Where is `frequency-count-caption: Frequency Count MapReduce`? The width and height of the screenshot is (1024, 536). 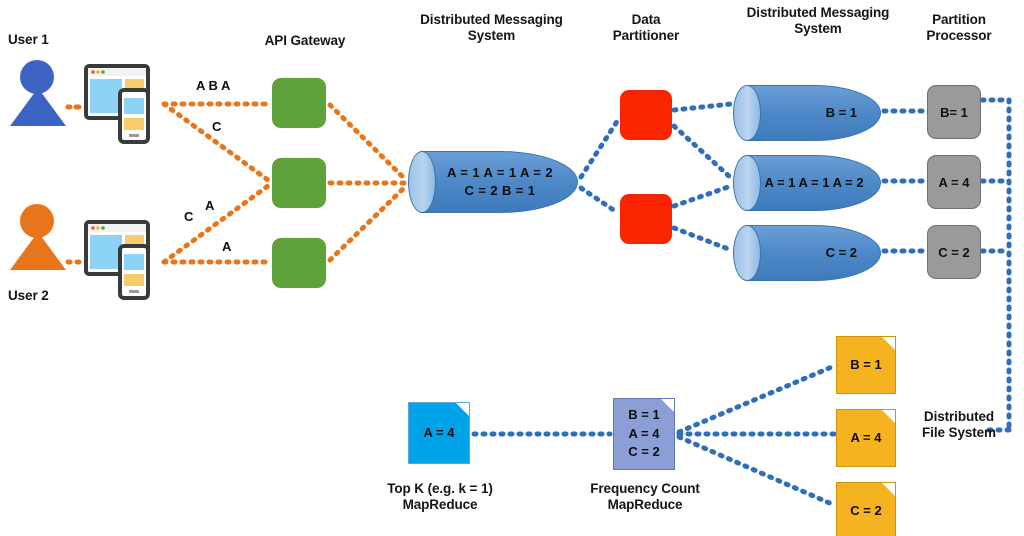
frequency-count-caption: Frequency Count MapReduce is located at coordinates (645, 496).